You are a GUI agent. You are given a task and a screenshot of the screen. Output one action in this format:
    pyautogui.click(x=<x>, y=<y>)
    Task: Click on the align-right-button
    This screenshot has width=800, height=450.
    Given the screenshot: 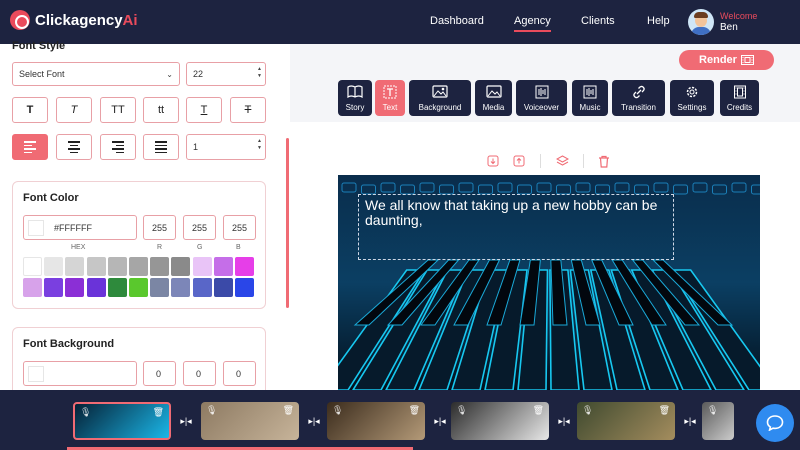 What is the action you would take?
    pyautogui.click(x=118, y=147)
    